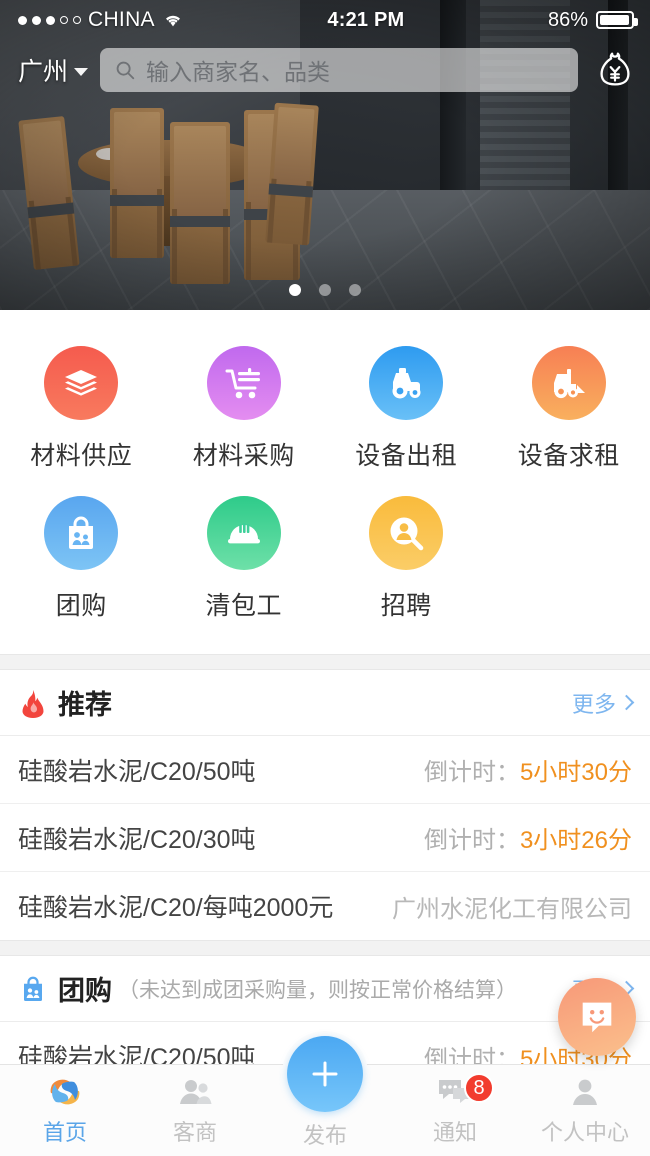  I want to click on groupbuy-header: 团购 （未达到成团采购量，则按正常价格结算） 更多, so click(325, 989).